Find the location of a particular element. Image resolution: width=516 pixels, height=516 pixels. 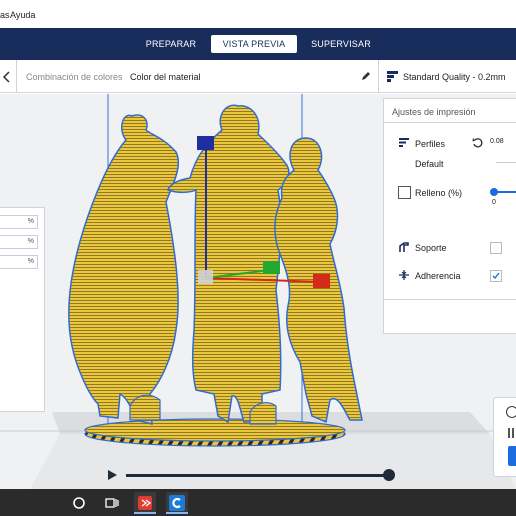

profiles-label: Perfiles is located at coordinates (430, 144).